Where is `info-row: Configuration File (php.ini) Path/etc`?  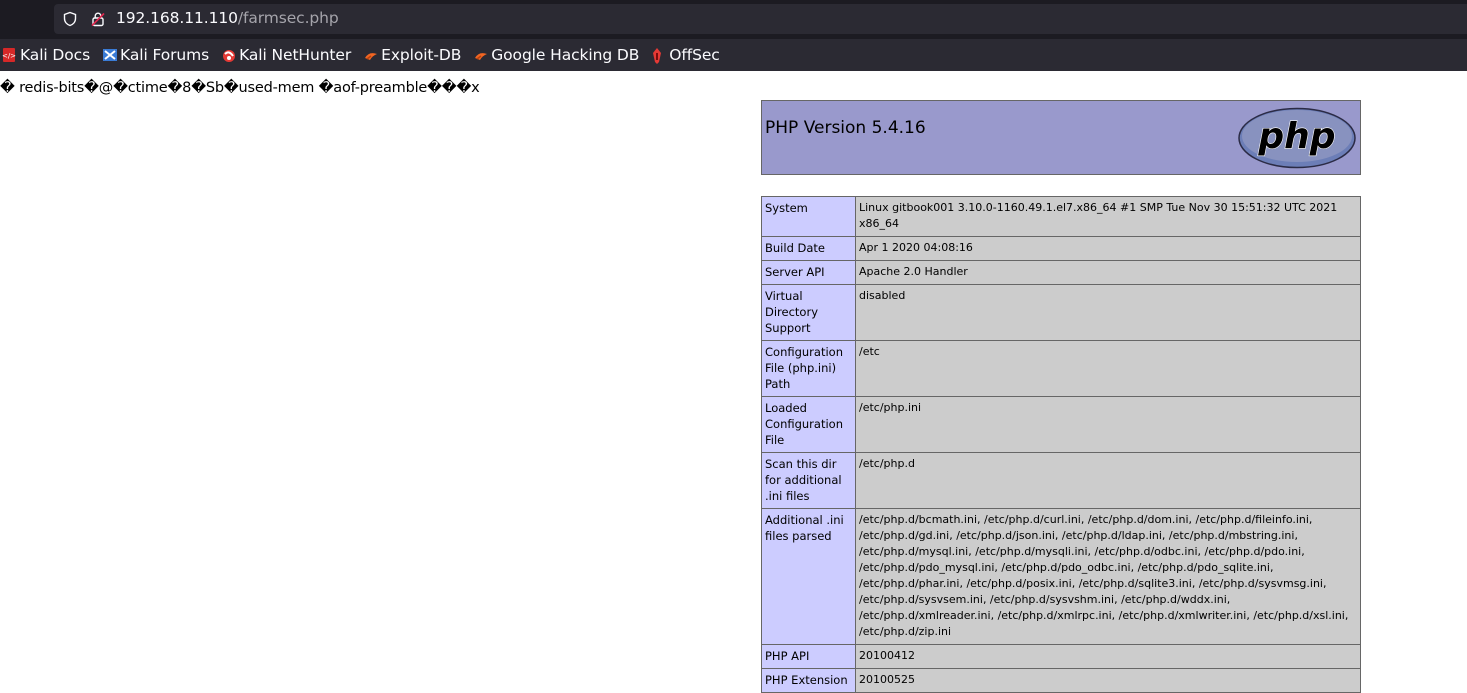
info-row: Configuration File (php.ini) Path/etc is located at coordinates (1061, 368).